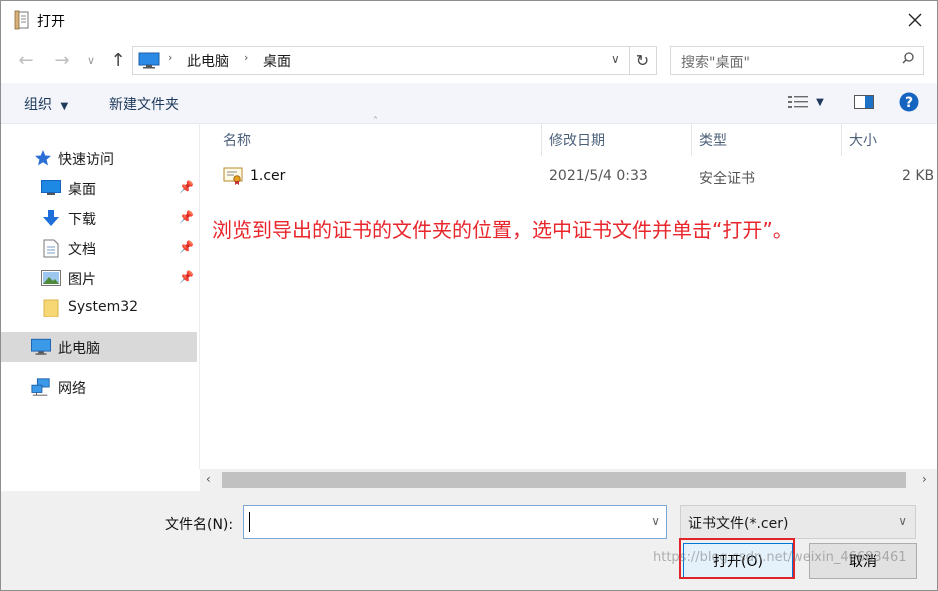  What do you see at coordinates (798, 102) in the screenshot?
I see `view-list-icon` at bounding box center [798, 102].